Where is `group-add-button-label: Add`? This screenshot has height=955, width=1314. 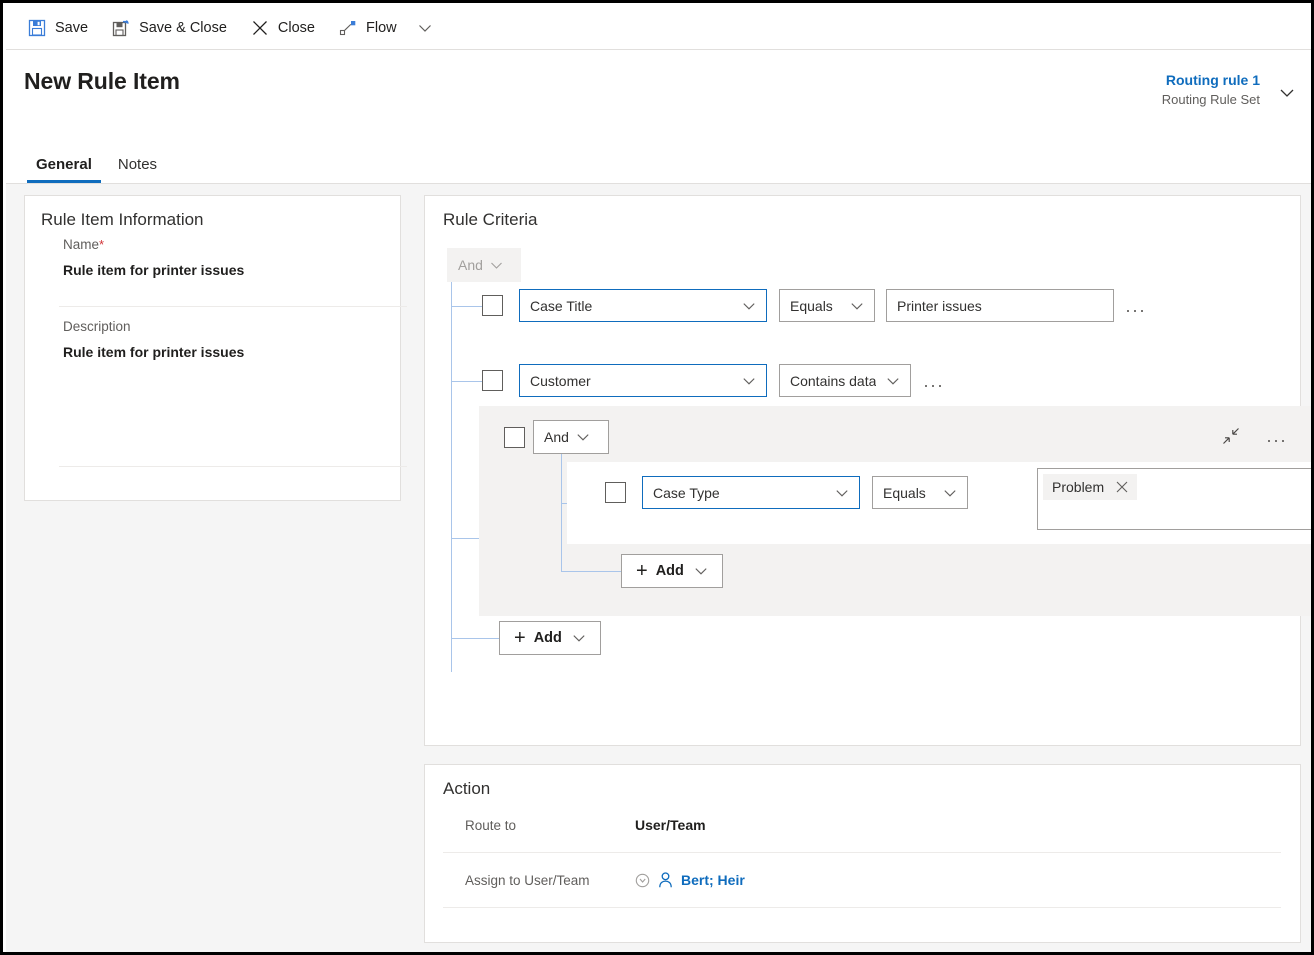
group-add-button-label: Add is located at coordinates (669, 571).